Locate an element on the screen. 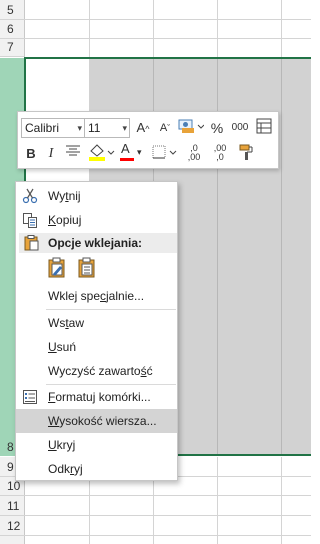 The width and height of the screenshot is (320, 544). percent-icon: % is located at coordinates (217, 128).